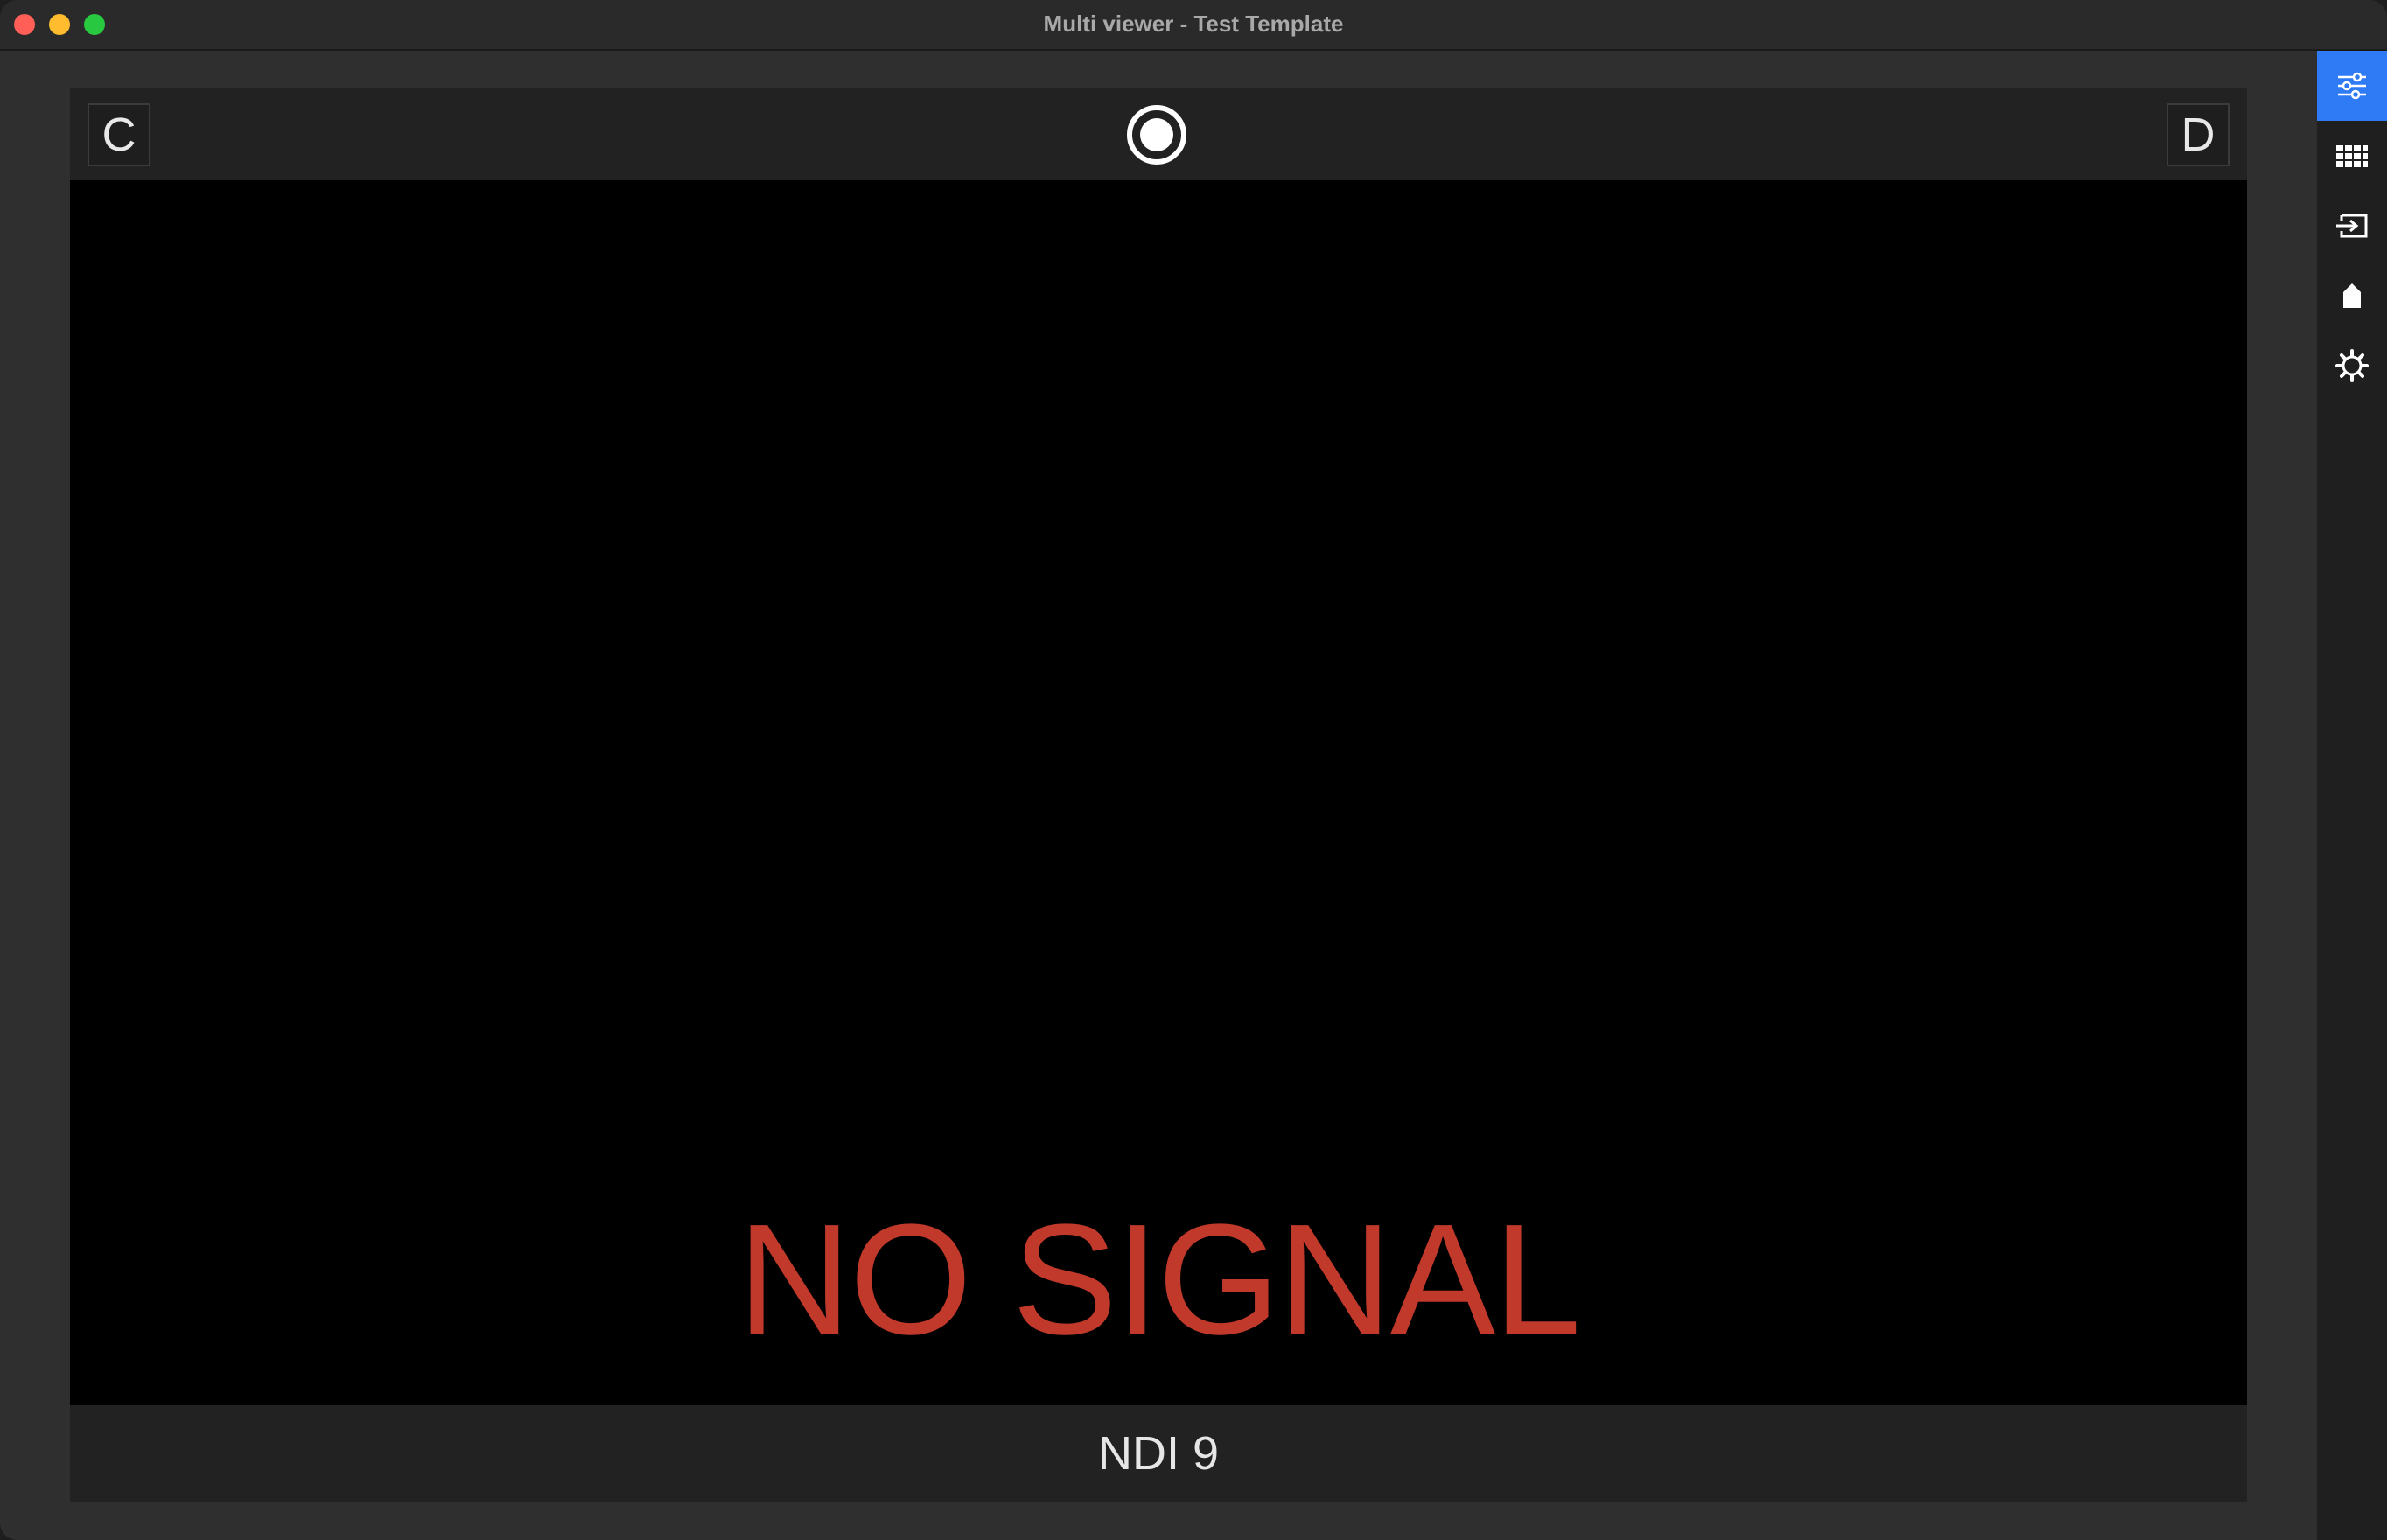  What do you see at coordinates (2198, 134) in the screenshot?
I see `corner-label-right: D` at bounding box center [2198, 134].